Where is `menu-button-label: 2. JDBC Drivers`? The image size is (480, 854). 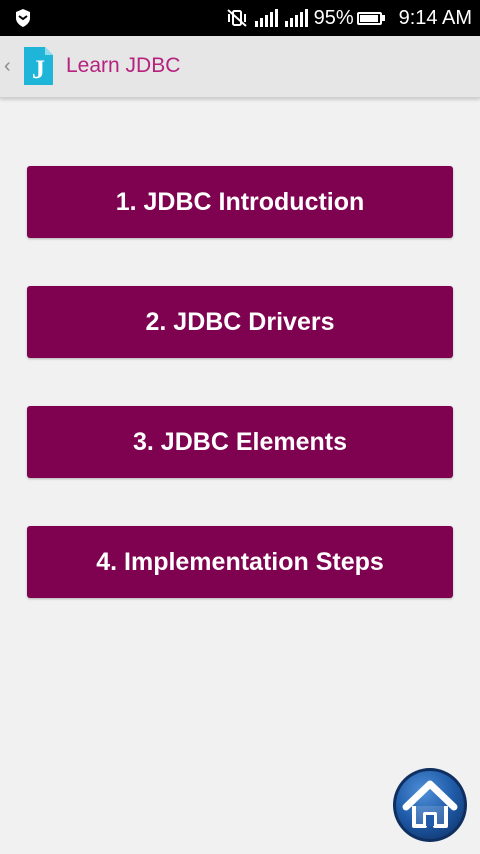
menu-button-label: 2. JDBC Drivers is located at coordinates (240, 321).